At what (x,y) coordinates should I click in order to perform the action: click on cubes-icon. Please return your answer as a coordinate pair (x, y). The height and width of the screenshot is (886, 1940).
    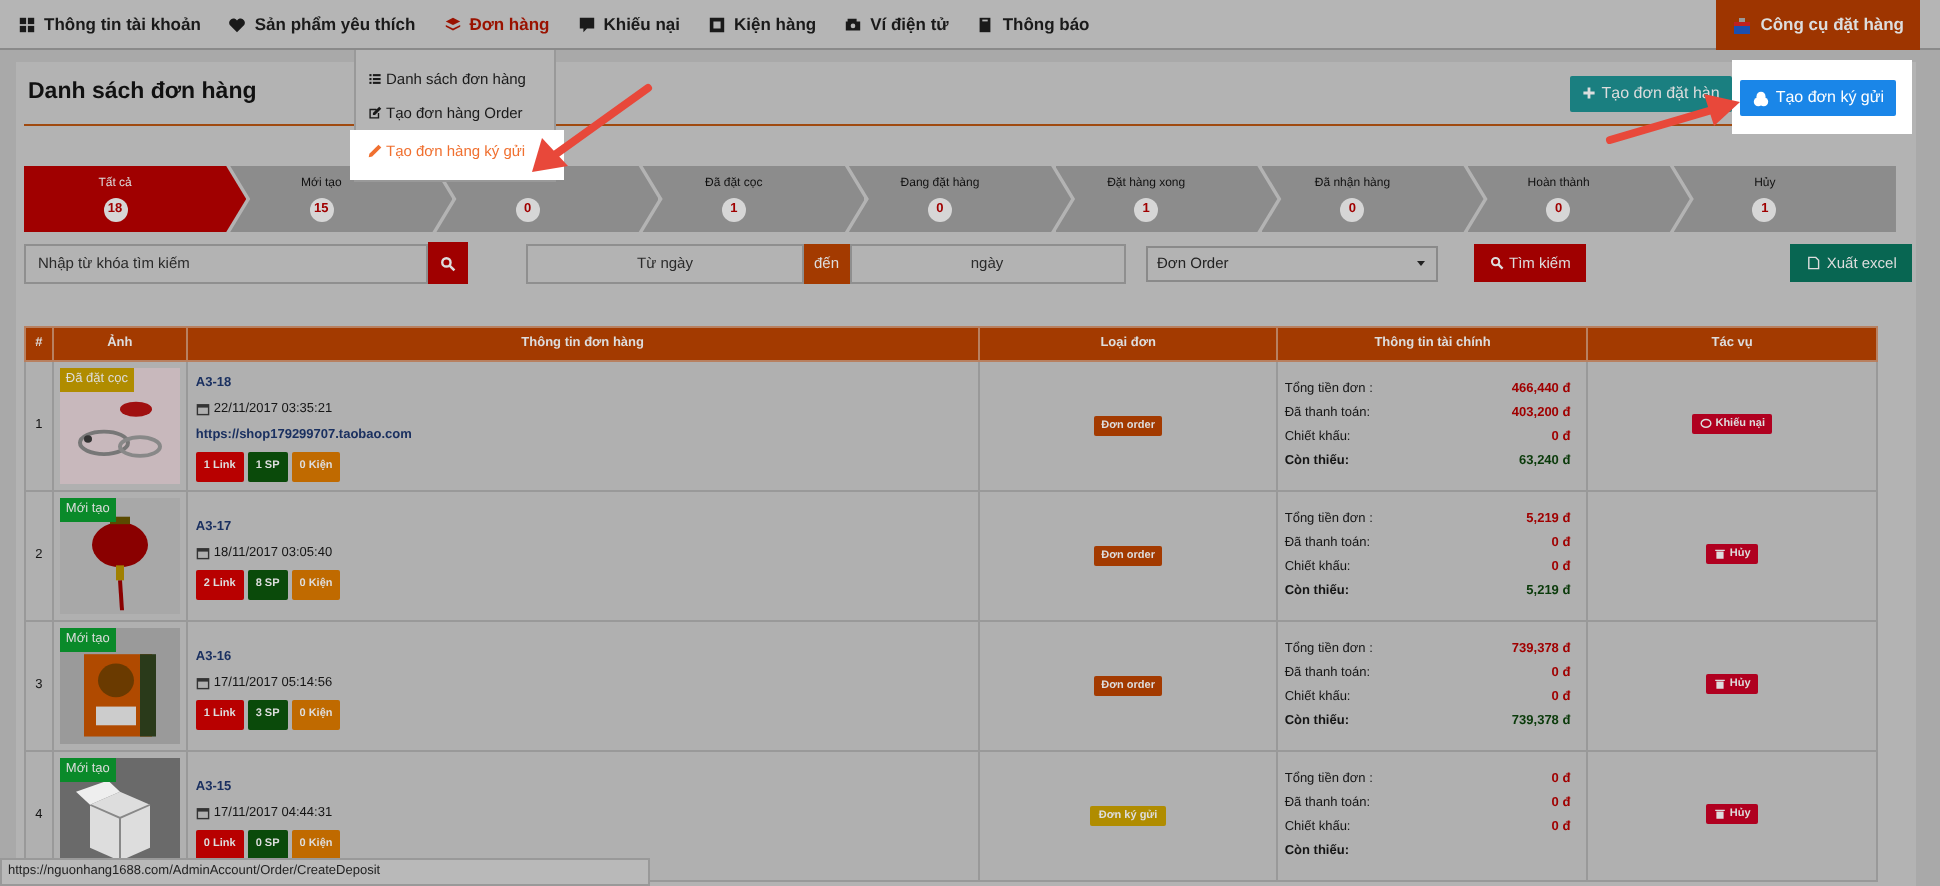
    Looking at the image, I should click on (1760, 98).